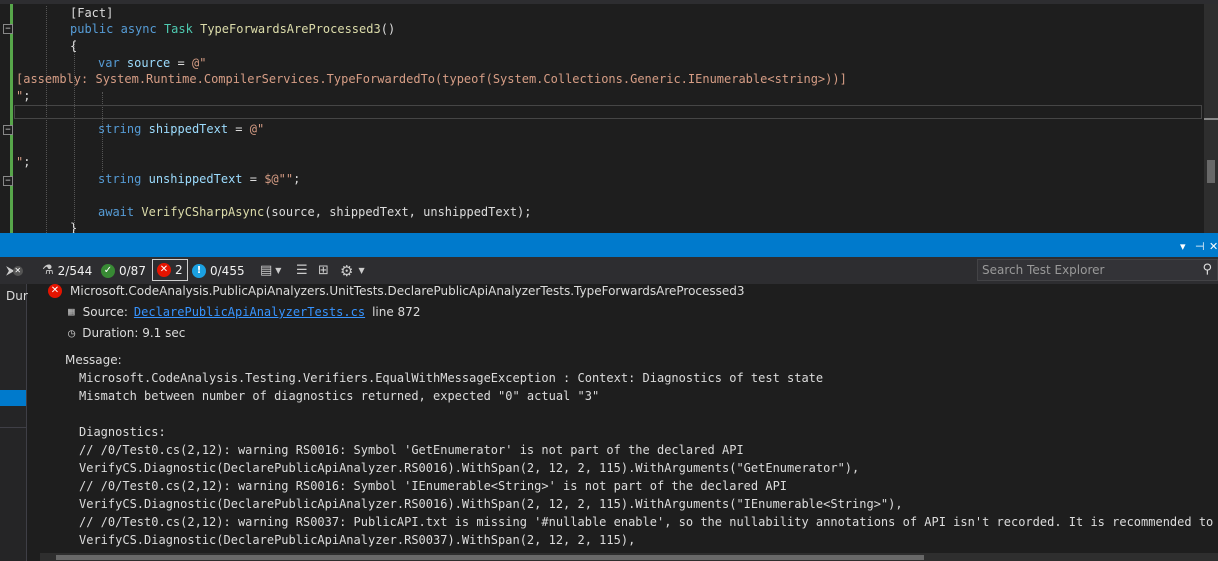  What do you see at coordinates (17, 296) in the screenshot?
I see `duration-column-header: Dur` at bounding box center [17, 296].